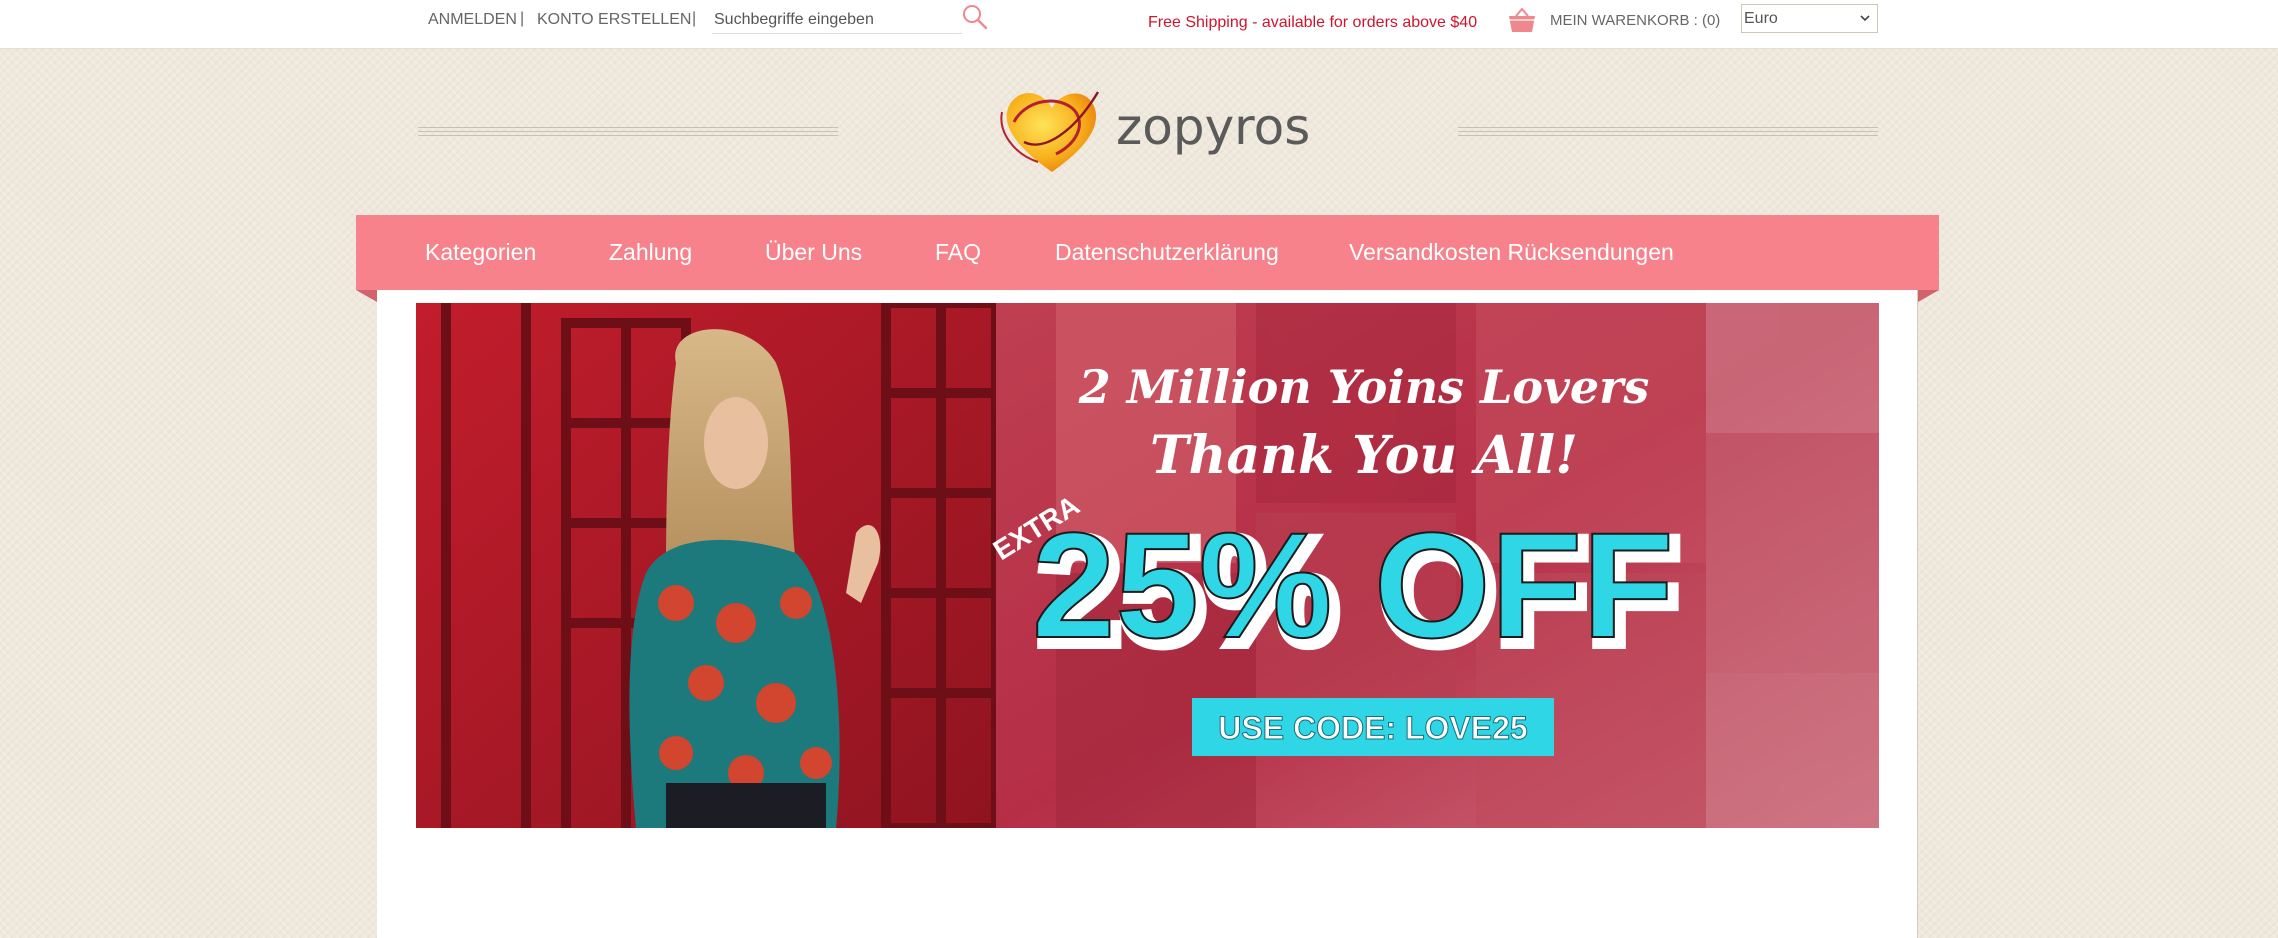 Image resolution: width=2278 pixels, height=938 pixels. I want to click on basket-icon, so click(1522, 20).